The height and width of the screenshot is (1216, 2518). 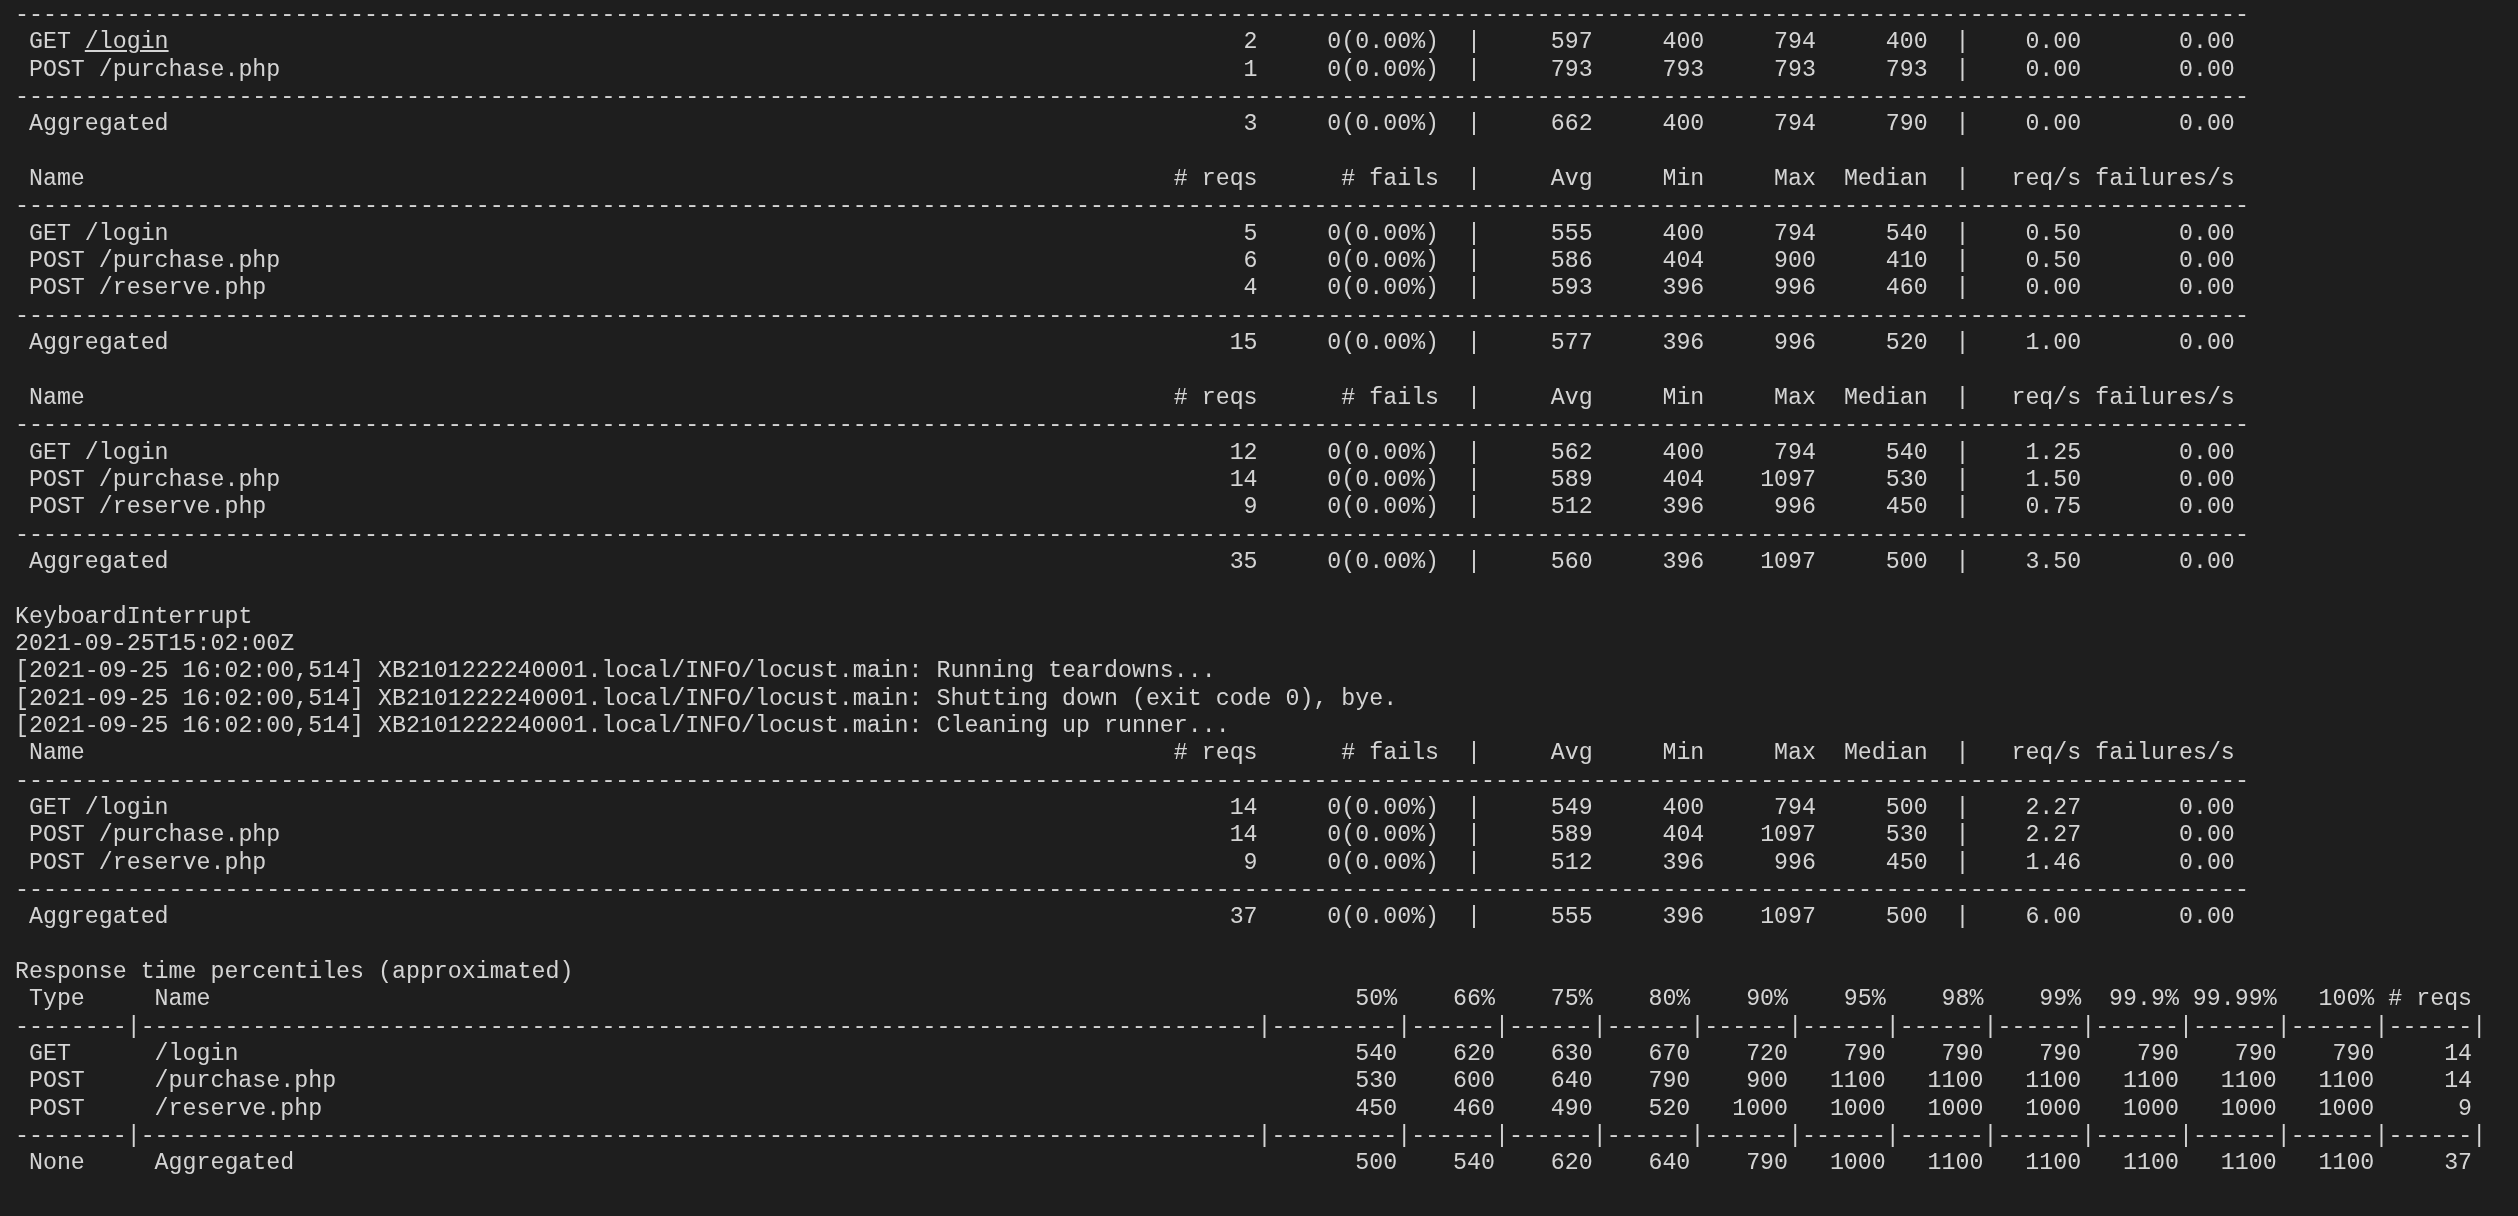 What do you see at coordinates (1906, 508) in the screenshot?
I see `table-cell: 450` at bounding box center [1906, 508].